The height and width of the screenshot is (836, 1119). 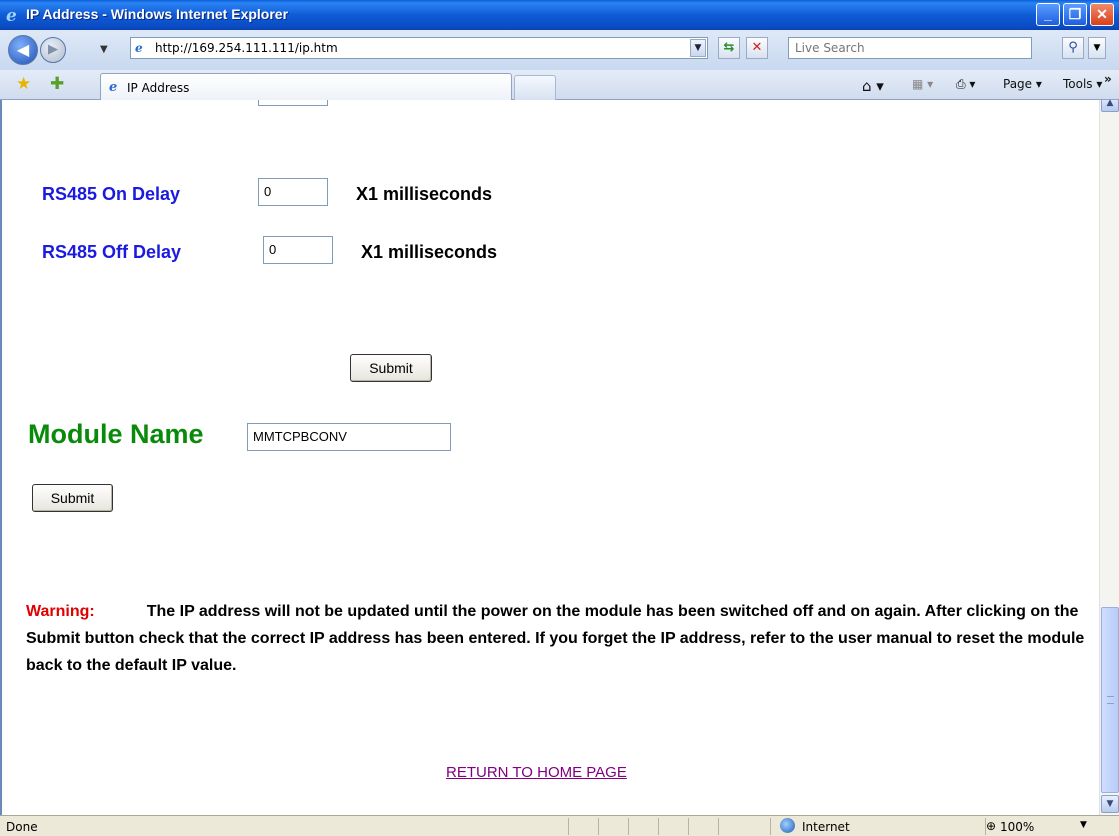 I want to click on zoom-dropdown-icon: ▼, so click(x=1083, y=825).